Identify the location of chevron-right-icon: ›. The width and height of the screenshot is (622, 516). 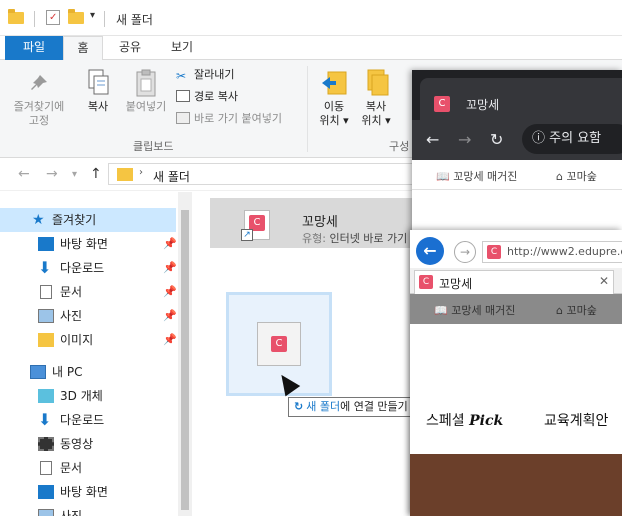
(141, 172).